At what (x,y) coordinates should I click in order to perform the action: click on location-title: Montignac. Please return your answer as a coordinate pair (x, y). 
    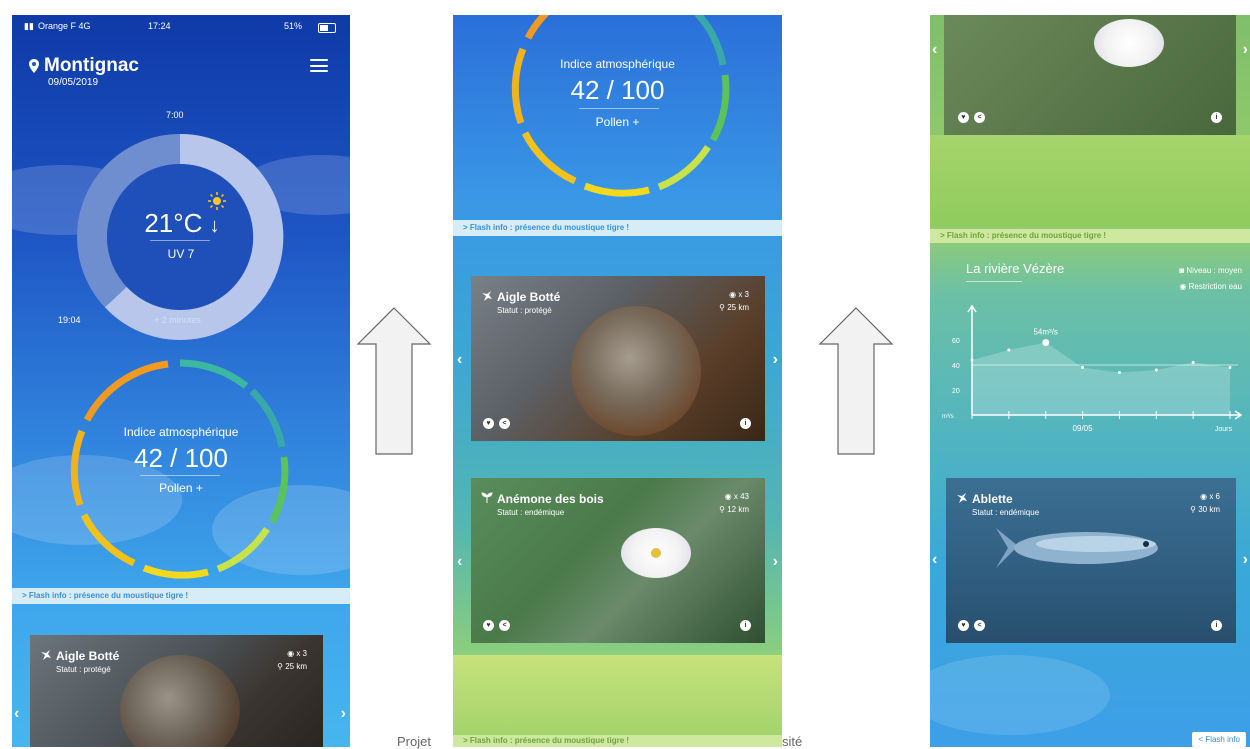
    Looking at the image, I should click on (91, 66).